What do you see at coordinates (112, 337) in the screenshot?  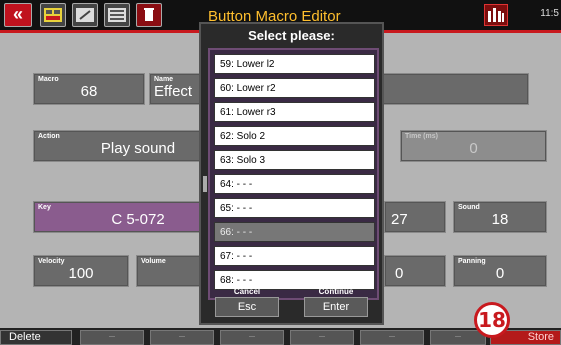 I see `softkey-2: ---` at bounding box center [112, 337].